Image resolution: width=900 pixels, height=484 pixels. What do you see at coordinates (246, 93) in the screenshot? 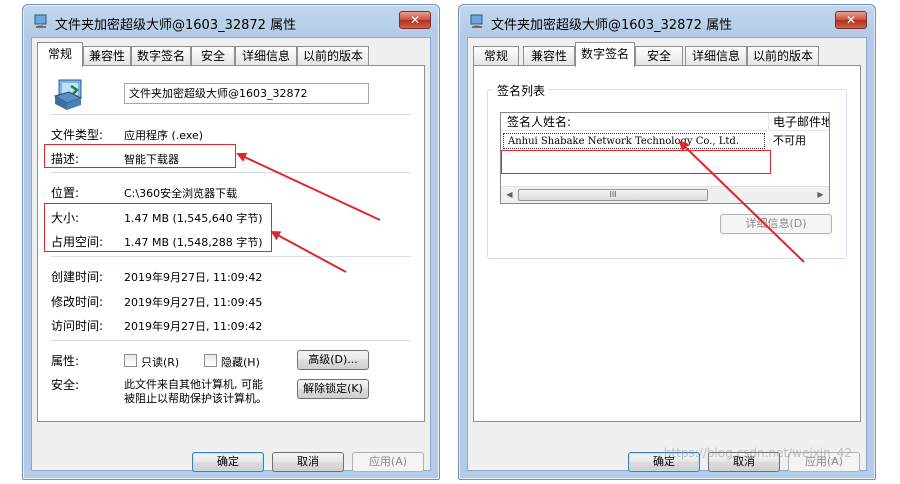
I see `file-name-field: 文件夹加密超级大师@1603_32872` at bounding box center [246, 93].